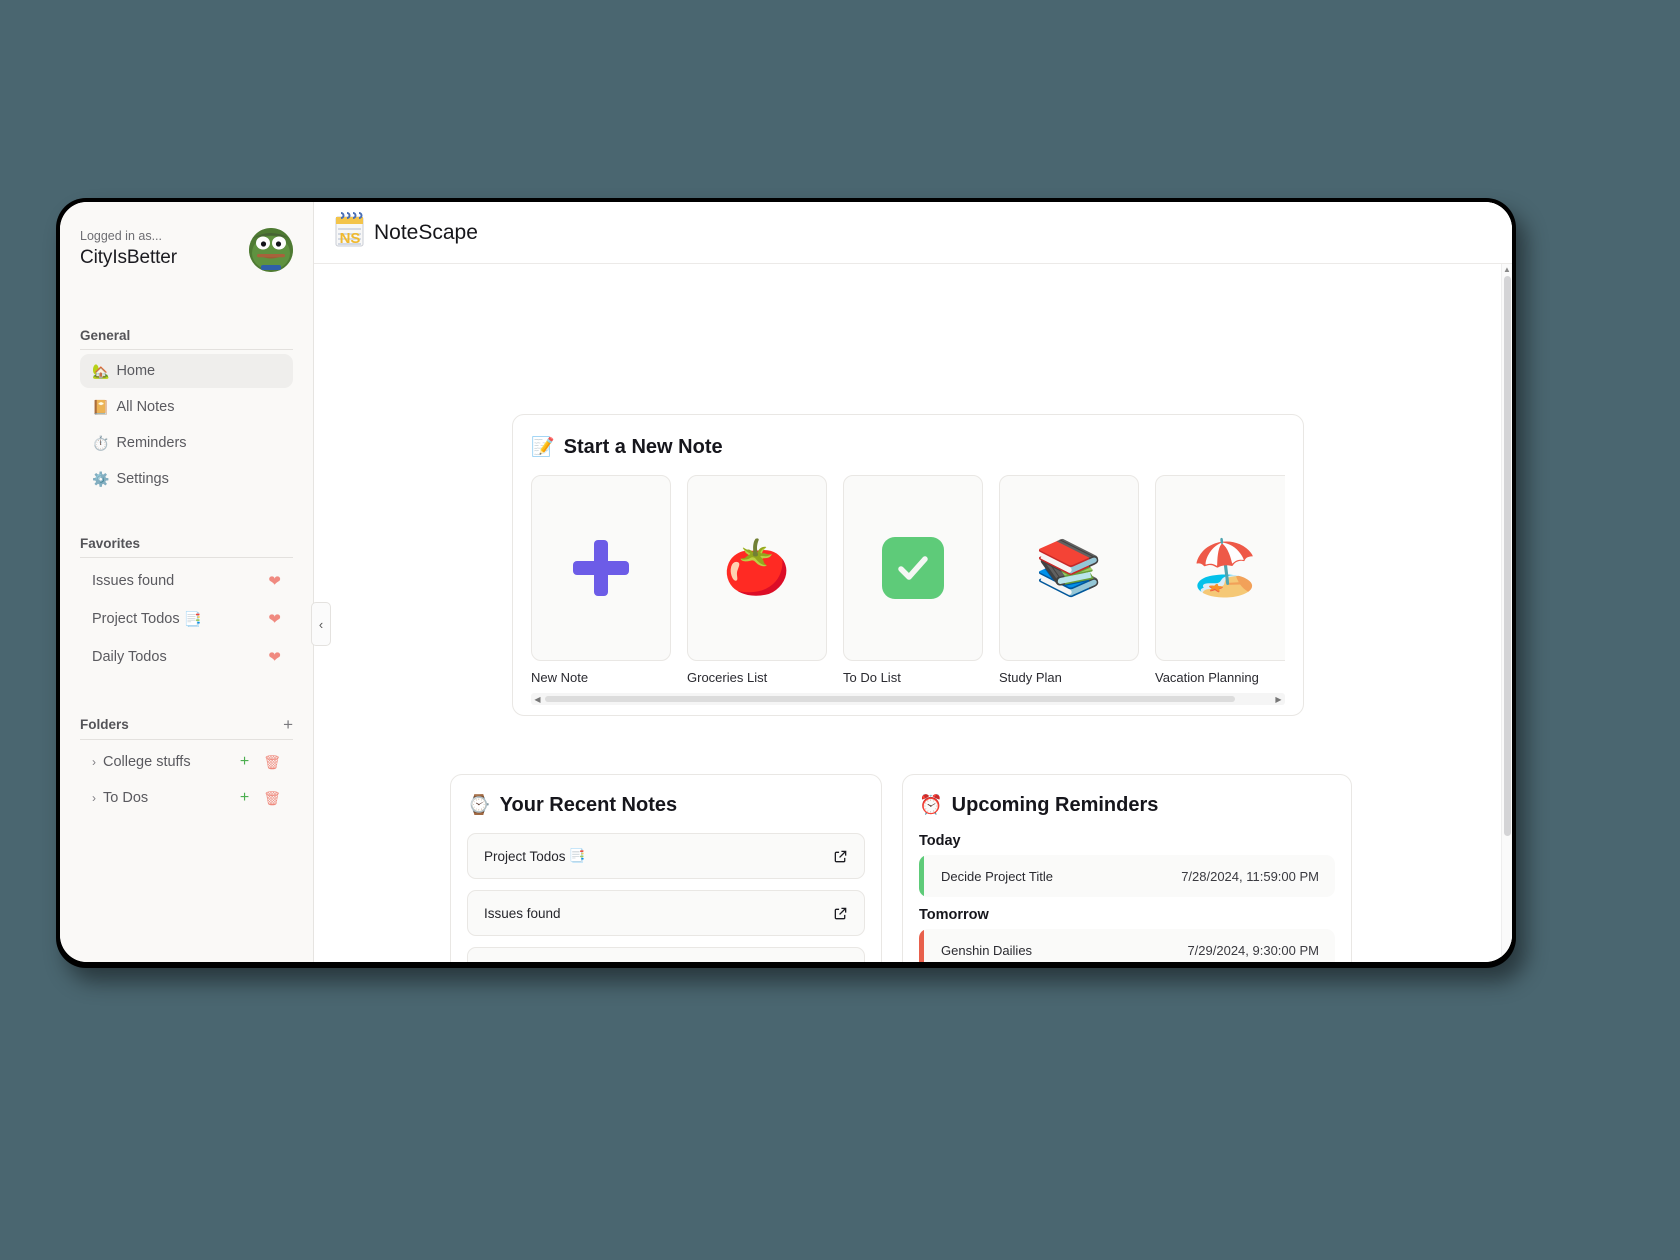 The image size is (1680, 1260). What do you see at coordinates (101, 443) in the screenshot?
I see `stopwatch-icon: ⏱️` at bounding box center [101, 443].